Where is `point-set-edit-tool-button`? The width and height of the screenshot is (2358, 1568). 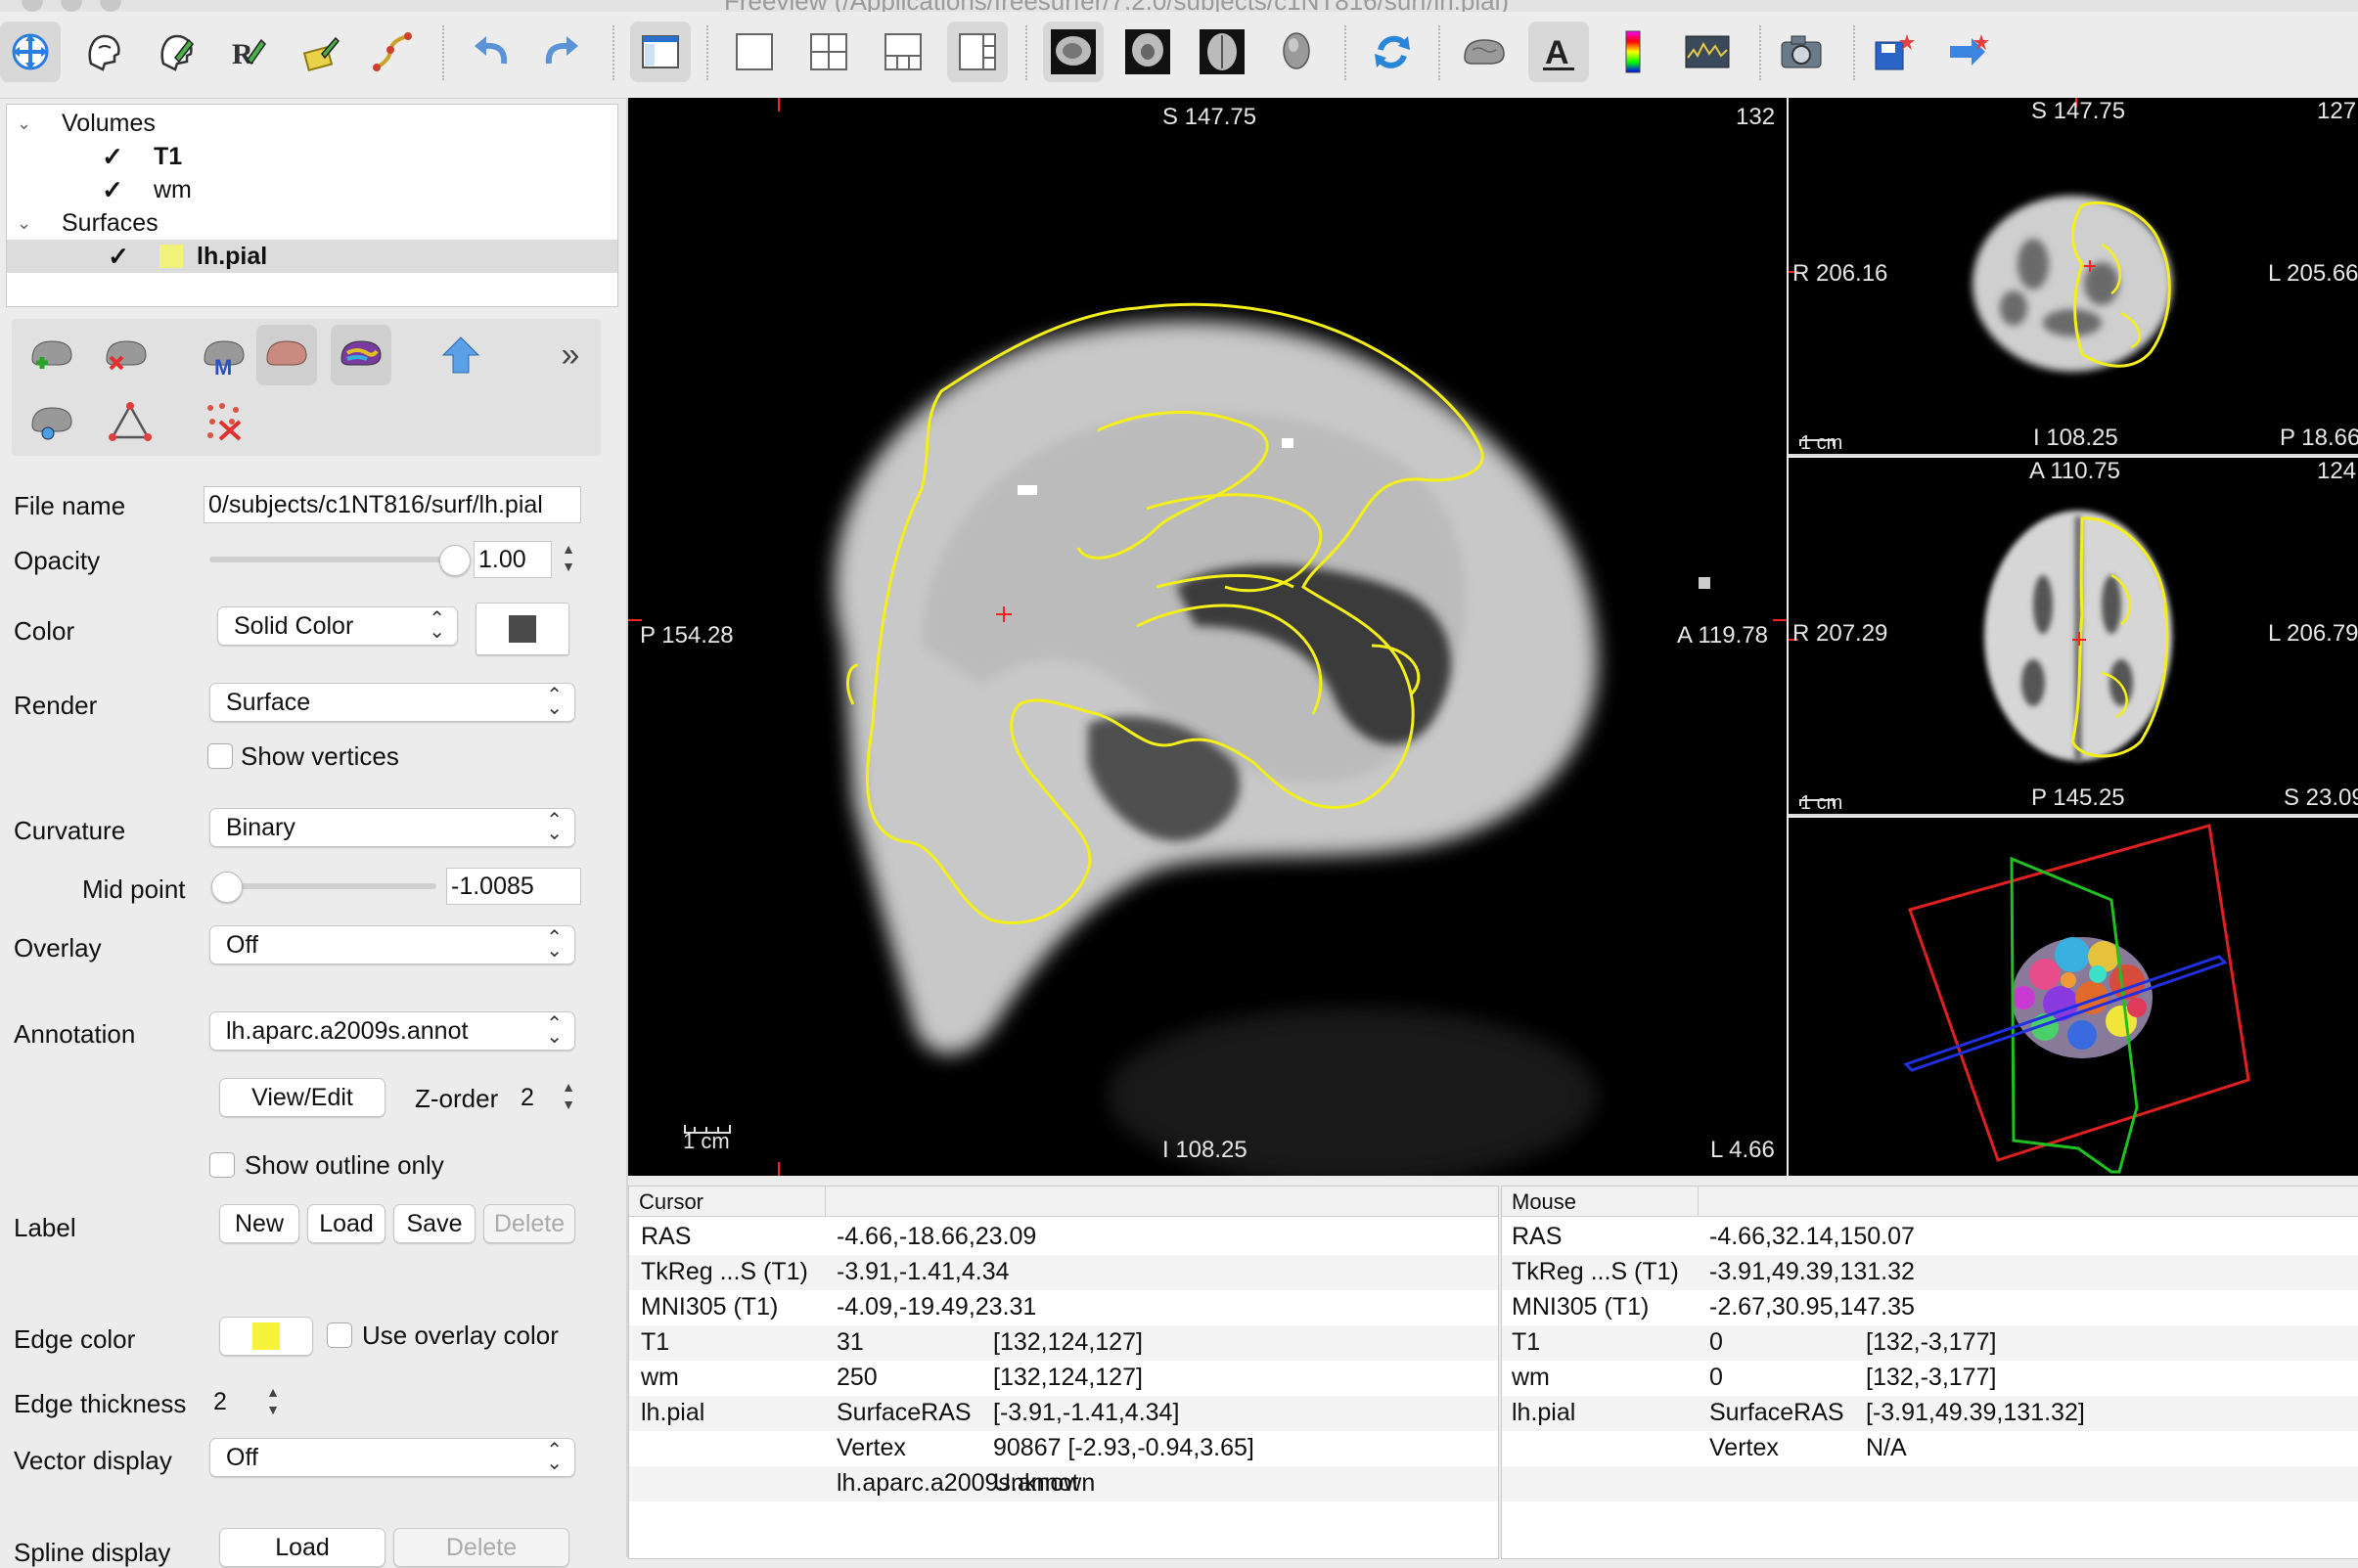 point-set-edit-tool-button is located at coordinates (320, 52).